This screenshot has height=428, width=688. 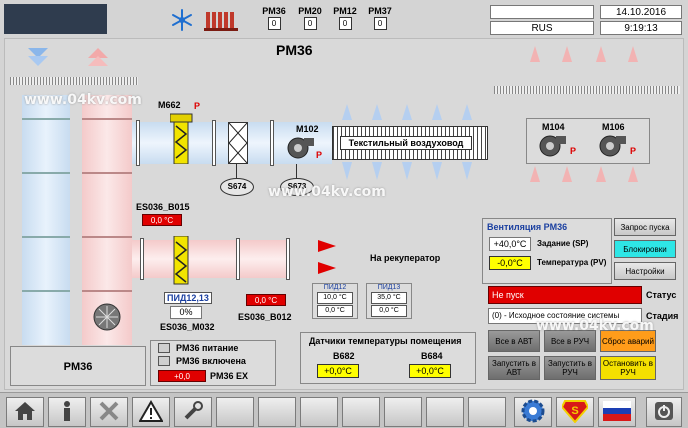 I want to click on russia-flag-icon, so click(x=617, y=412).